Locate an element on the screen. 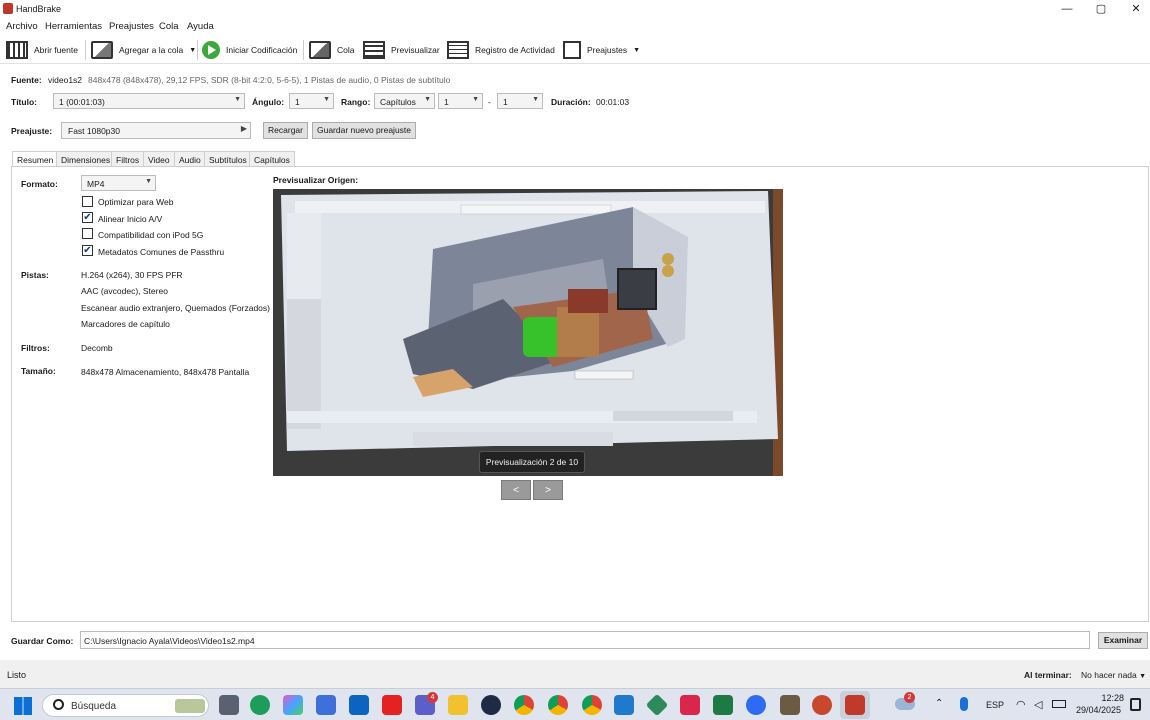 This screenshot has width=1150, height=720. passthru-metadata-checkbox: ✔ is located at coordinates (87, 250).